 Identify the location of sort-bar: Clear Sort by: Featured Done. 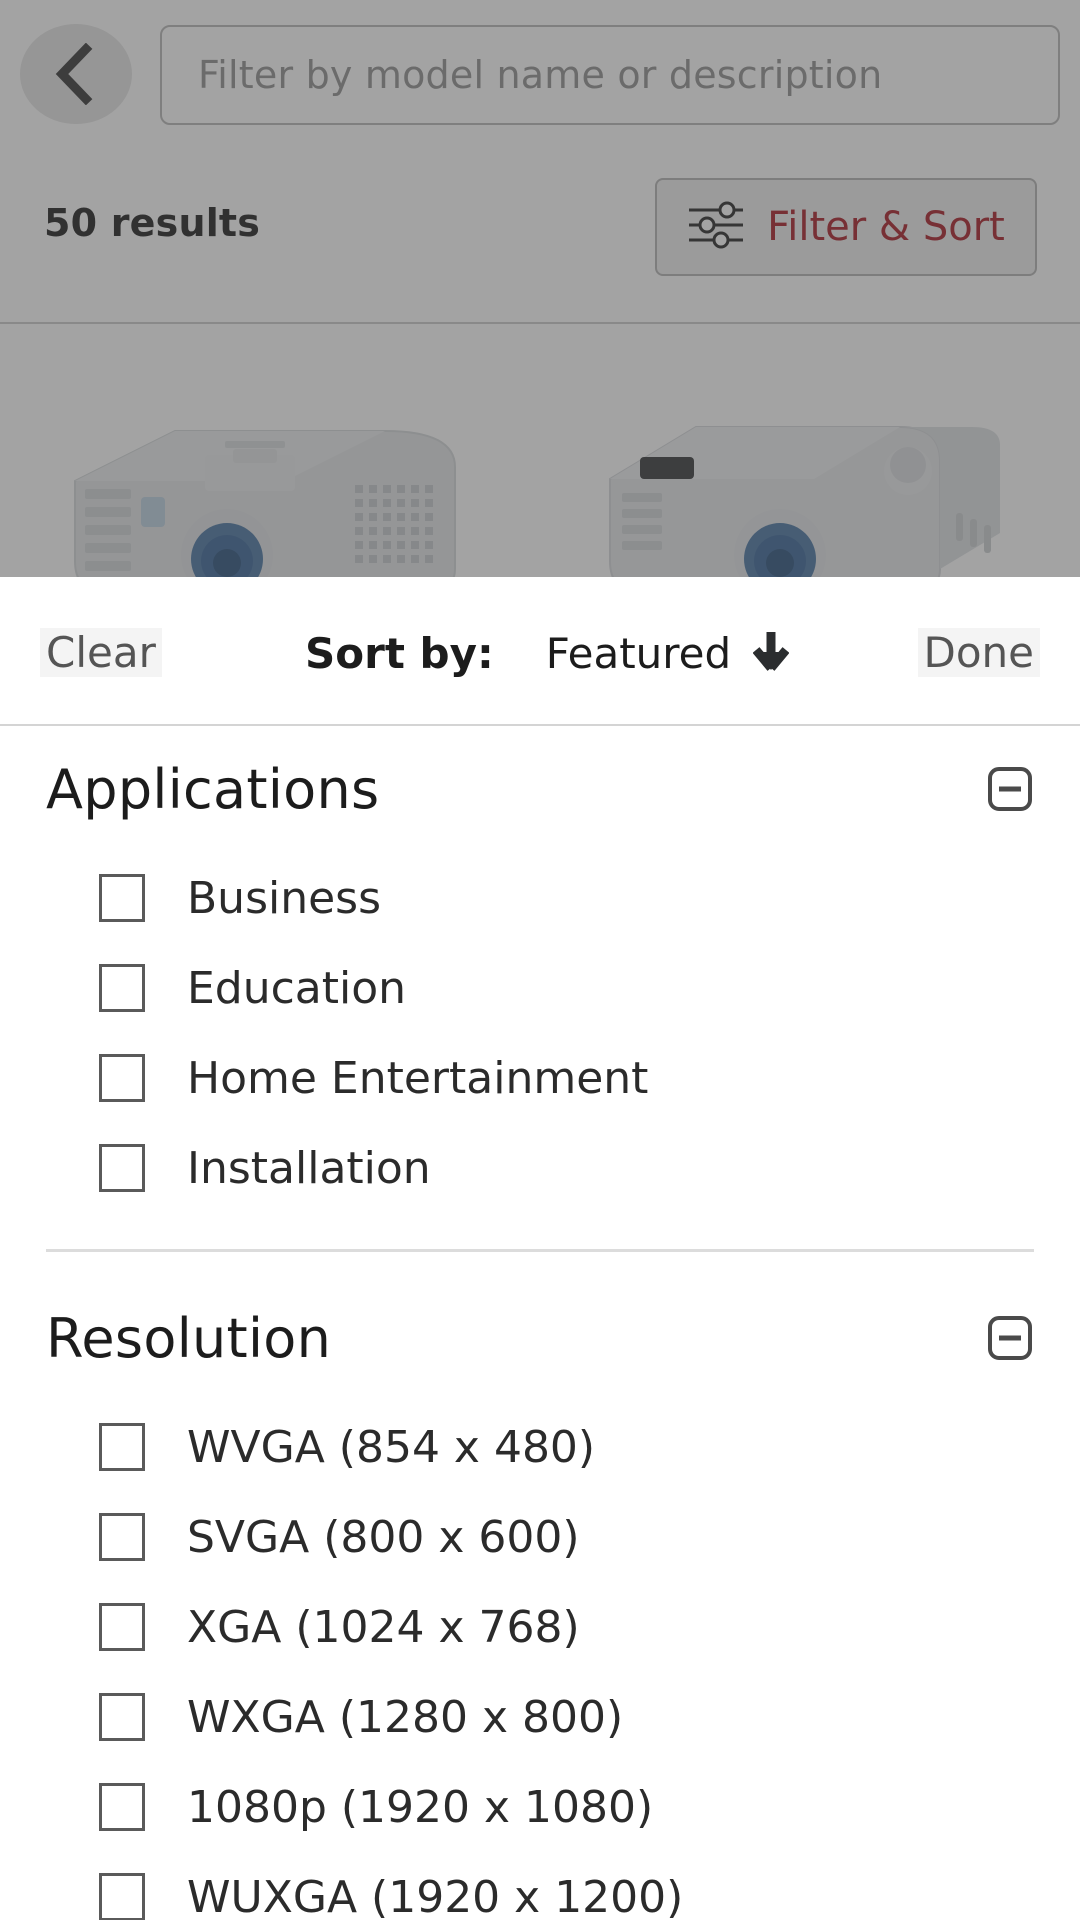
(540, 651).